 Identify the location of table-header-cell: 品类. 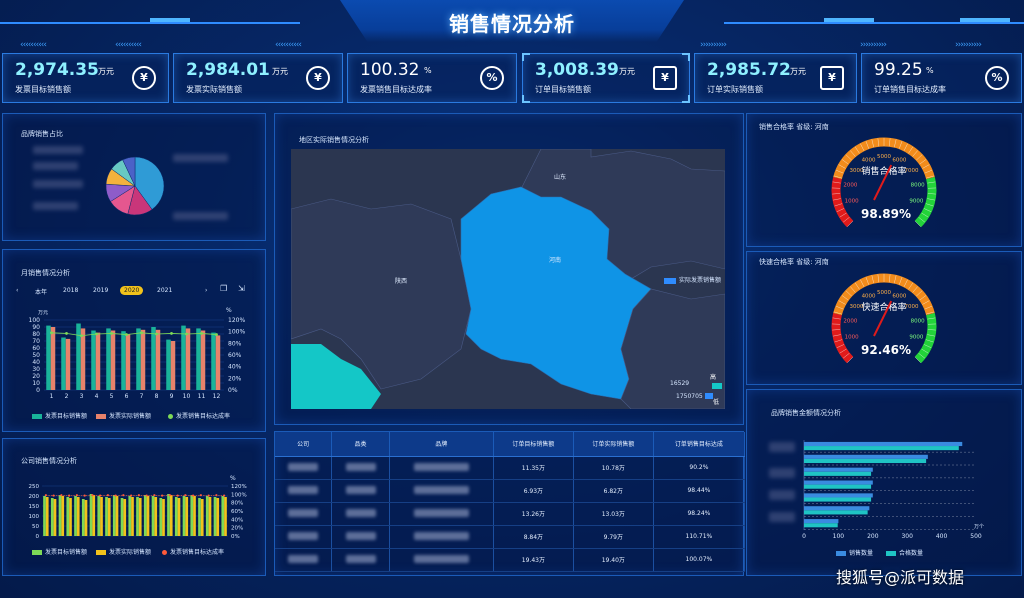
(360, 444).